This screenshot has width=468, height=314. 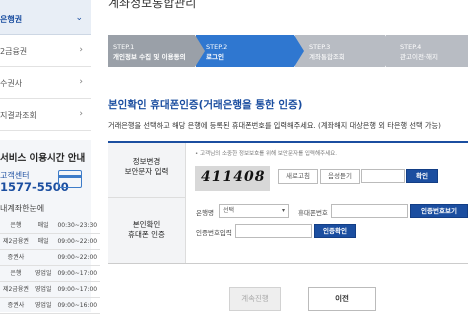 What do you see at coordinates (45, 83) in the screenshot?
I see `sidebar-item-securities: 수권사 ›` at bounding box center [45, 83].